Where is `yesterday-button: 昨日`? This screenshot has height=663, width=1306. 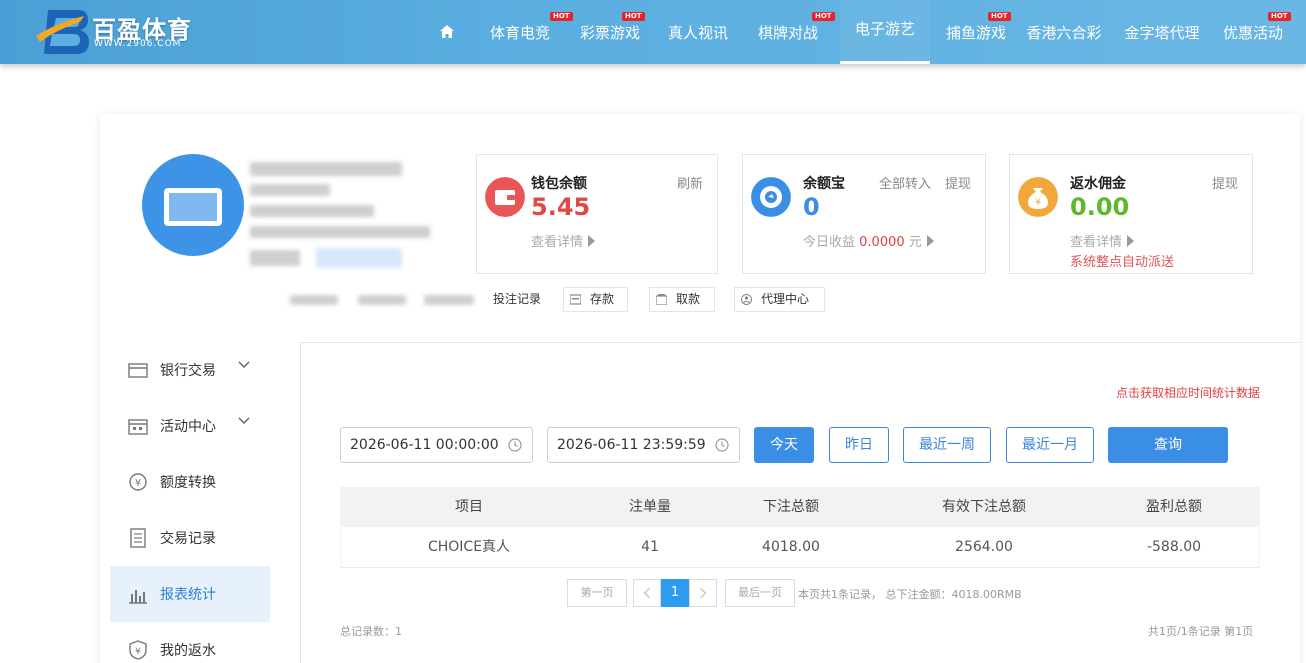
yesterday-button: 昨日 is located at coordinates (859, 445).